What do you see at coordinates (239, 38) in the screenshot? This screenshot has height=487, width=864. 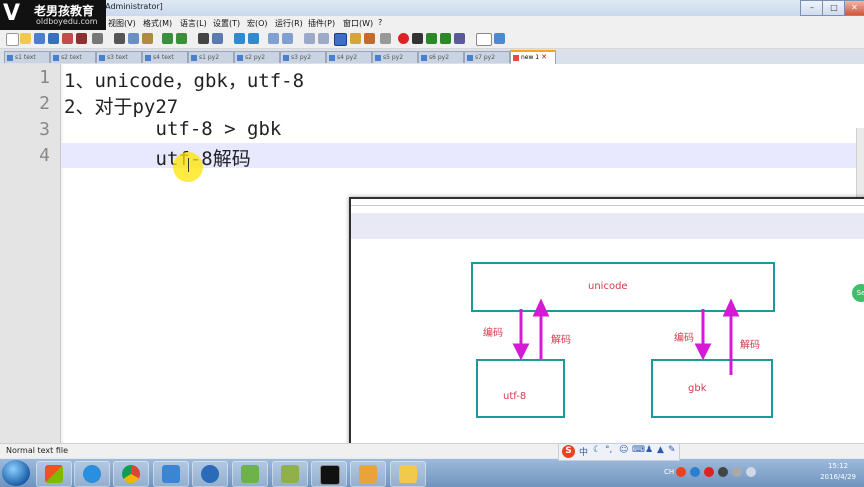 I see `zoom-in-icon` at bounding box center [239, 38].